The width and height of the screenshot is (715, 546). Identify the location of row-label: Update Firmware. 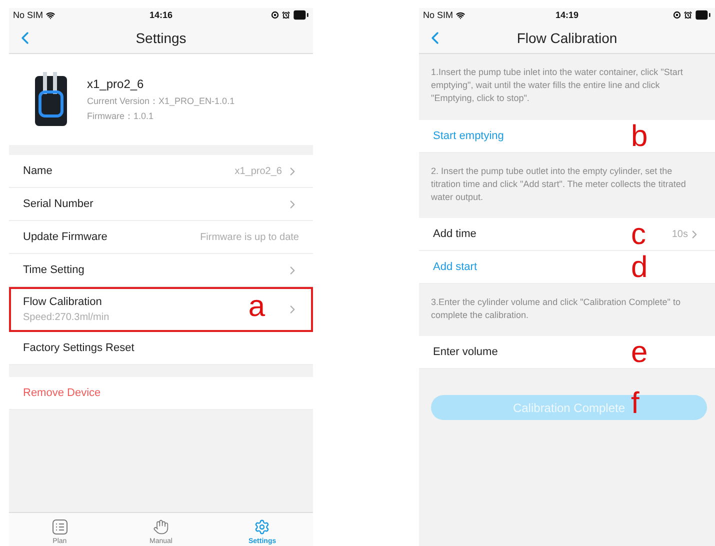
(65, 237).